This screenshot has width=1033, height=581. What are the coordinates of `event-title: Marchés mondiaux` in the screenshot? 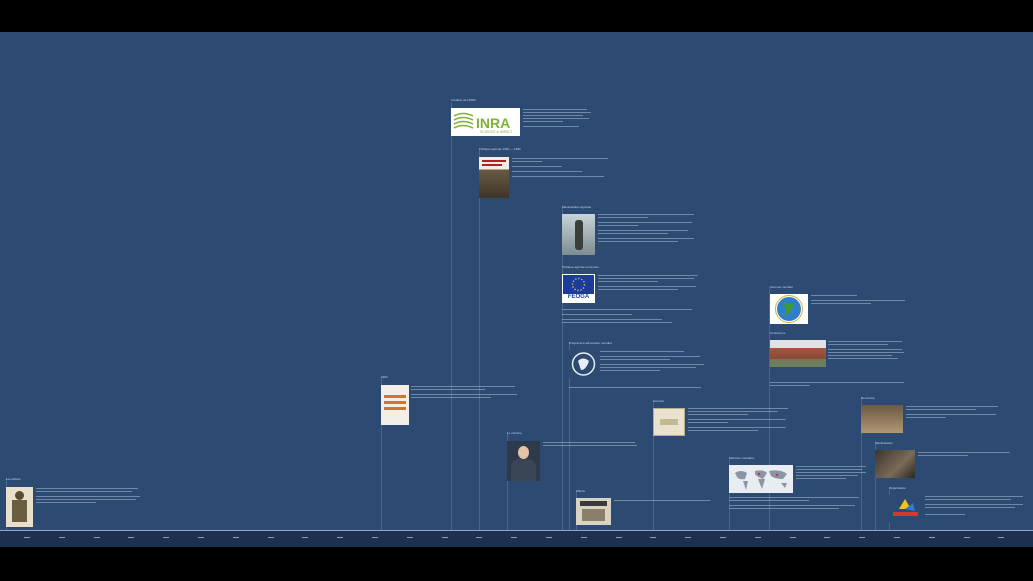 It's located at (742, 458).